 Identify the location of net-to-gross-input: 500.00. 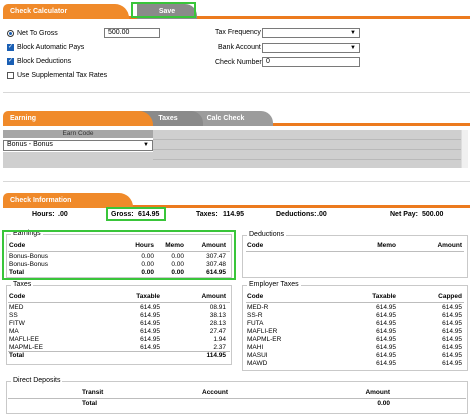
(132, 33).